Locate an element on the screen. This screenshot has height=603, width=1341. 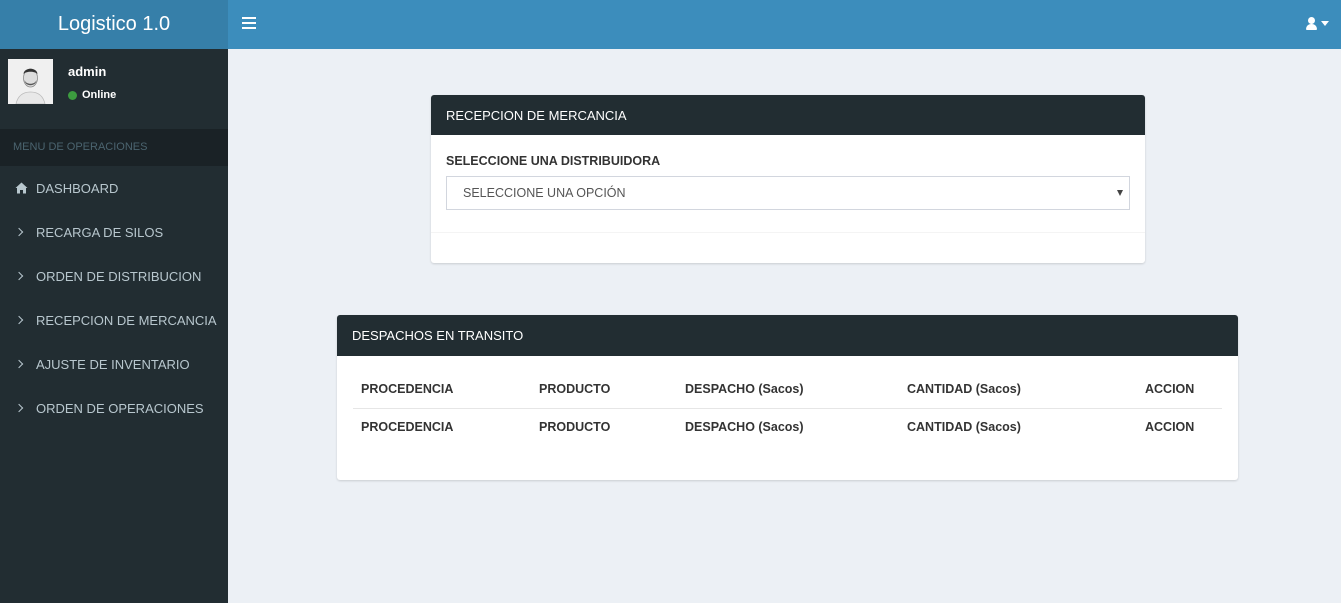
menu-header: MENU DE OPERACIONES is located at coordinates (114, 147).